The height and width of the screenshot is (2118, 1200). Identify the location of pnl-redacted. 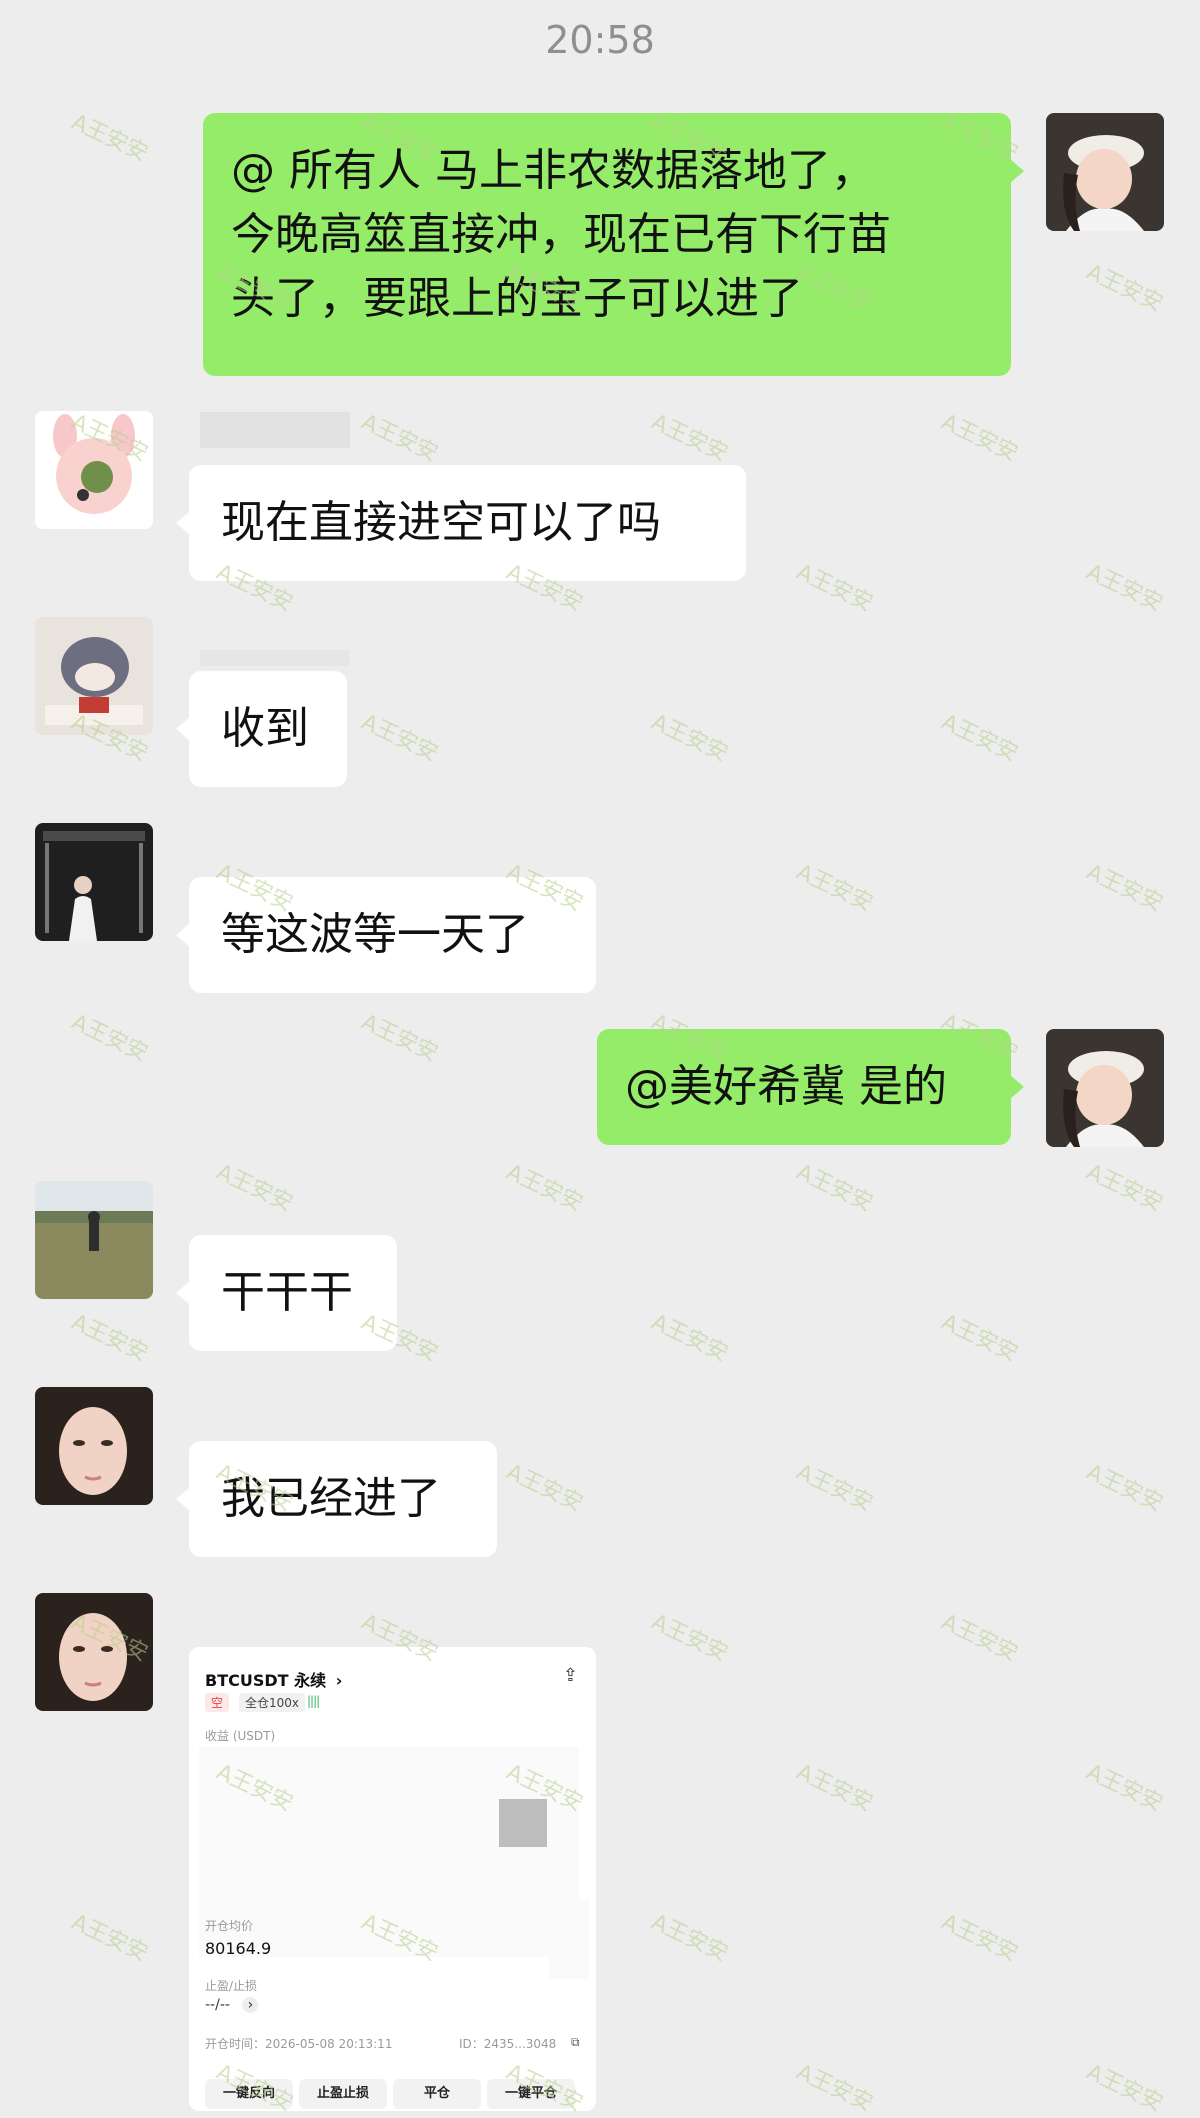
(389, 1852).